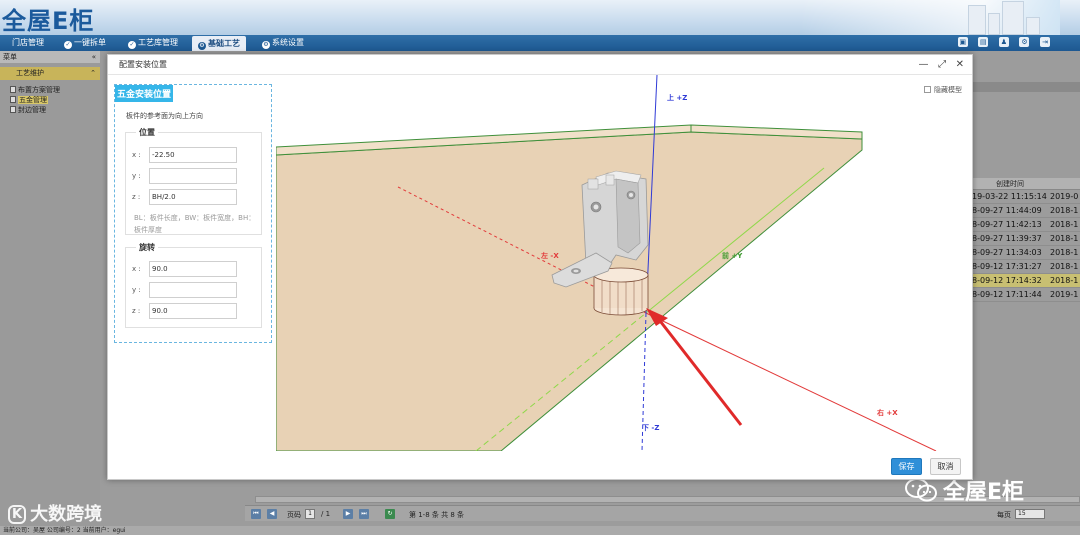 Image resolution: width=1080 pixels, height=535 pixels. I want to click on table-cell: 8-09-27 11:42:13, so click(1007, 224).